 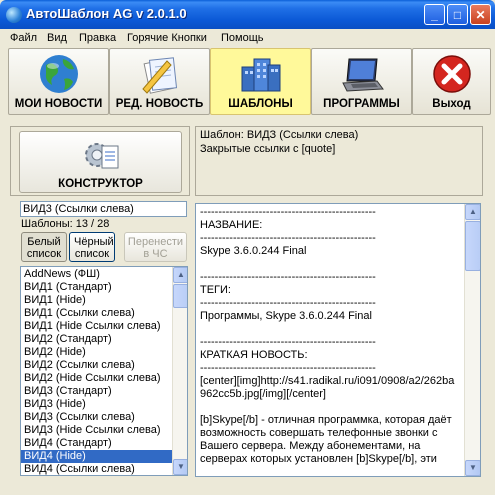 What do you see at coordinates (97, 339) in the screenshot?
I see `list-item: ВИД2 (Стандарт)` at bounding box center [97, 339].